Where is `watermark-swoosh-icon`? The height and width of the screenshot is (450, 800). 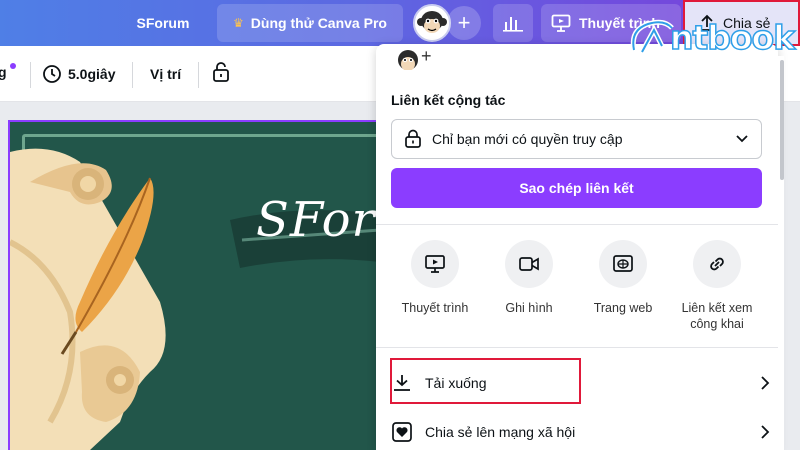
watermark-swoosh-icon is located at coordinates (652, 36).